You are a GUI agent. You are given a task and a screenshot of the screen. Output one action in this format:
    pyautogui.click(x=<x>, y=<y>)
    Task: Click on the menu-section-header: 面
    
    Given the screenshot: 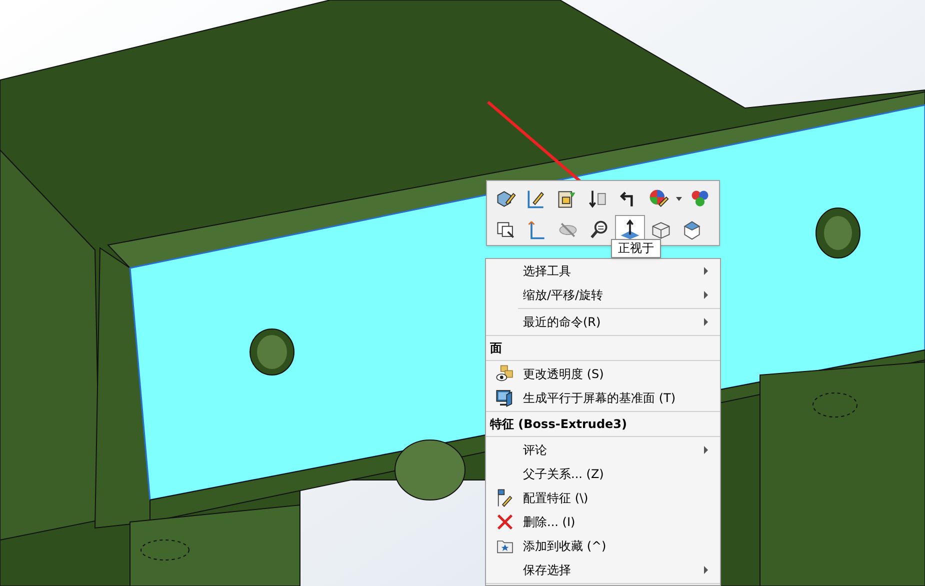 What is the action you would take?
    pyautogui.click(x=496, y=348)
    